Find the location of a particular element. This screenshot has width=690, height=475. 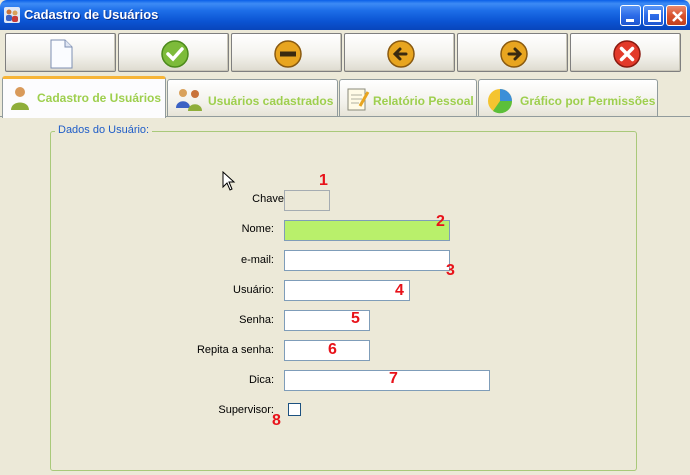

previous-arrow-icon is located at coordinates (401, 54).